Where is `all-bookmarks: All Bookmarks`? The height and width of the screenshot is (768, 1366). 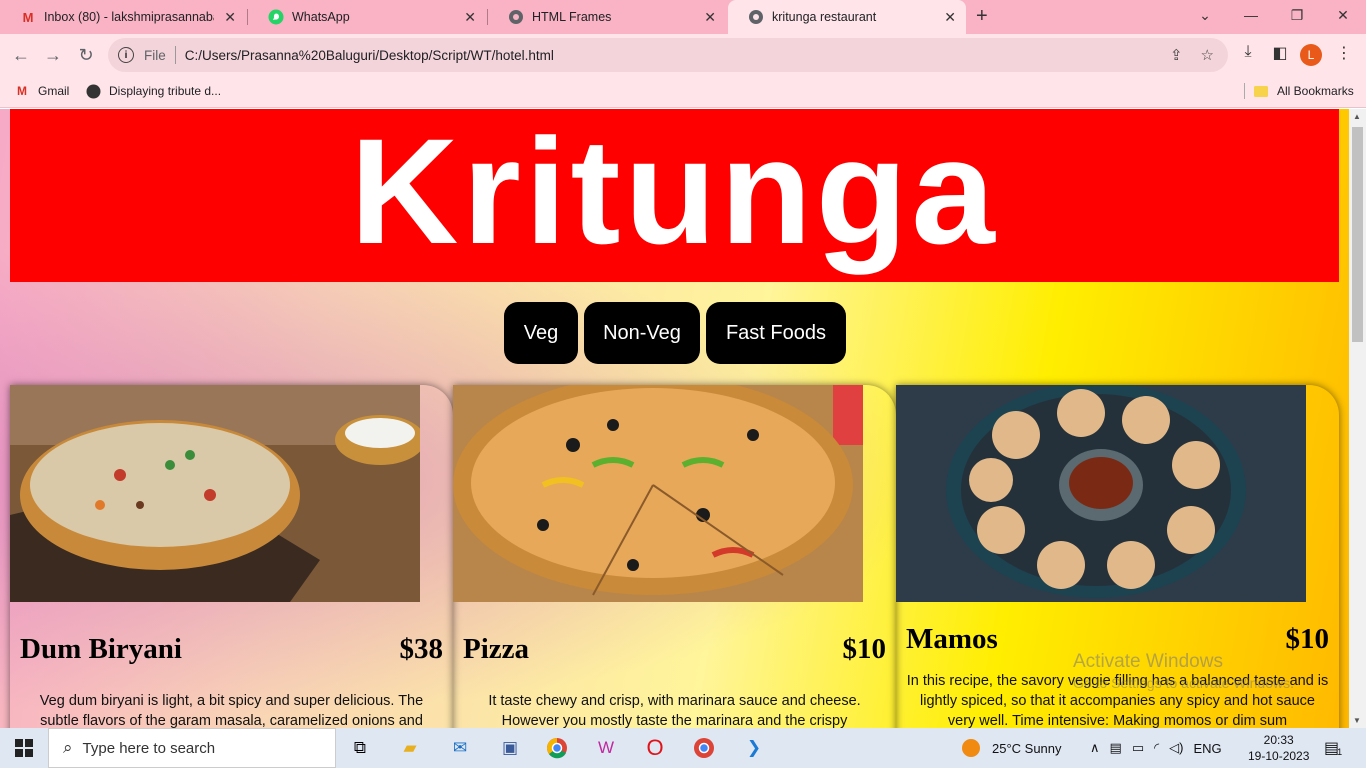
all-bookmarks: All Bookmarks is located at coordinates (1299, 91).